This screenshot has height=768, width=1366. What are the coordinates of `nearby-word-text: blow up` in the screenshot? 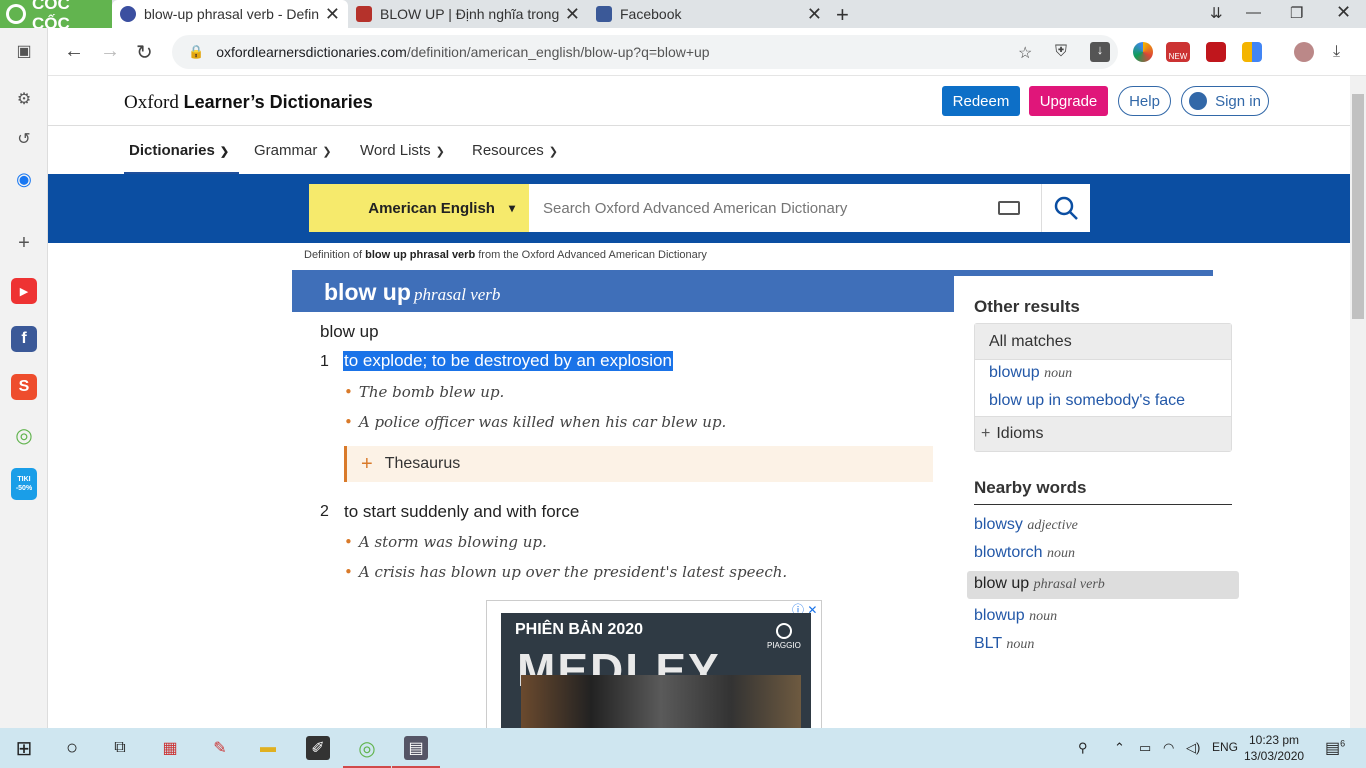 It's located at (1002, 583).